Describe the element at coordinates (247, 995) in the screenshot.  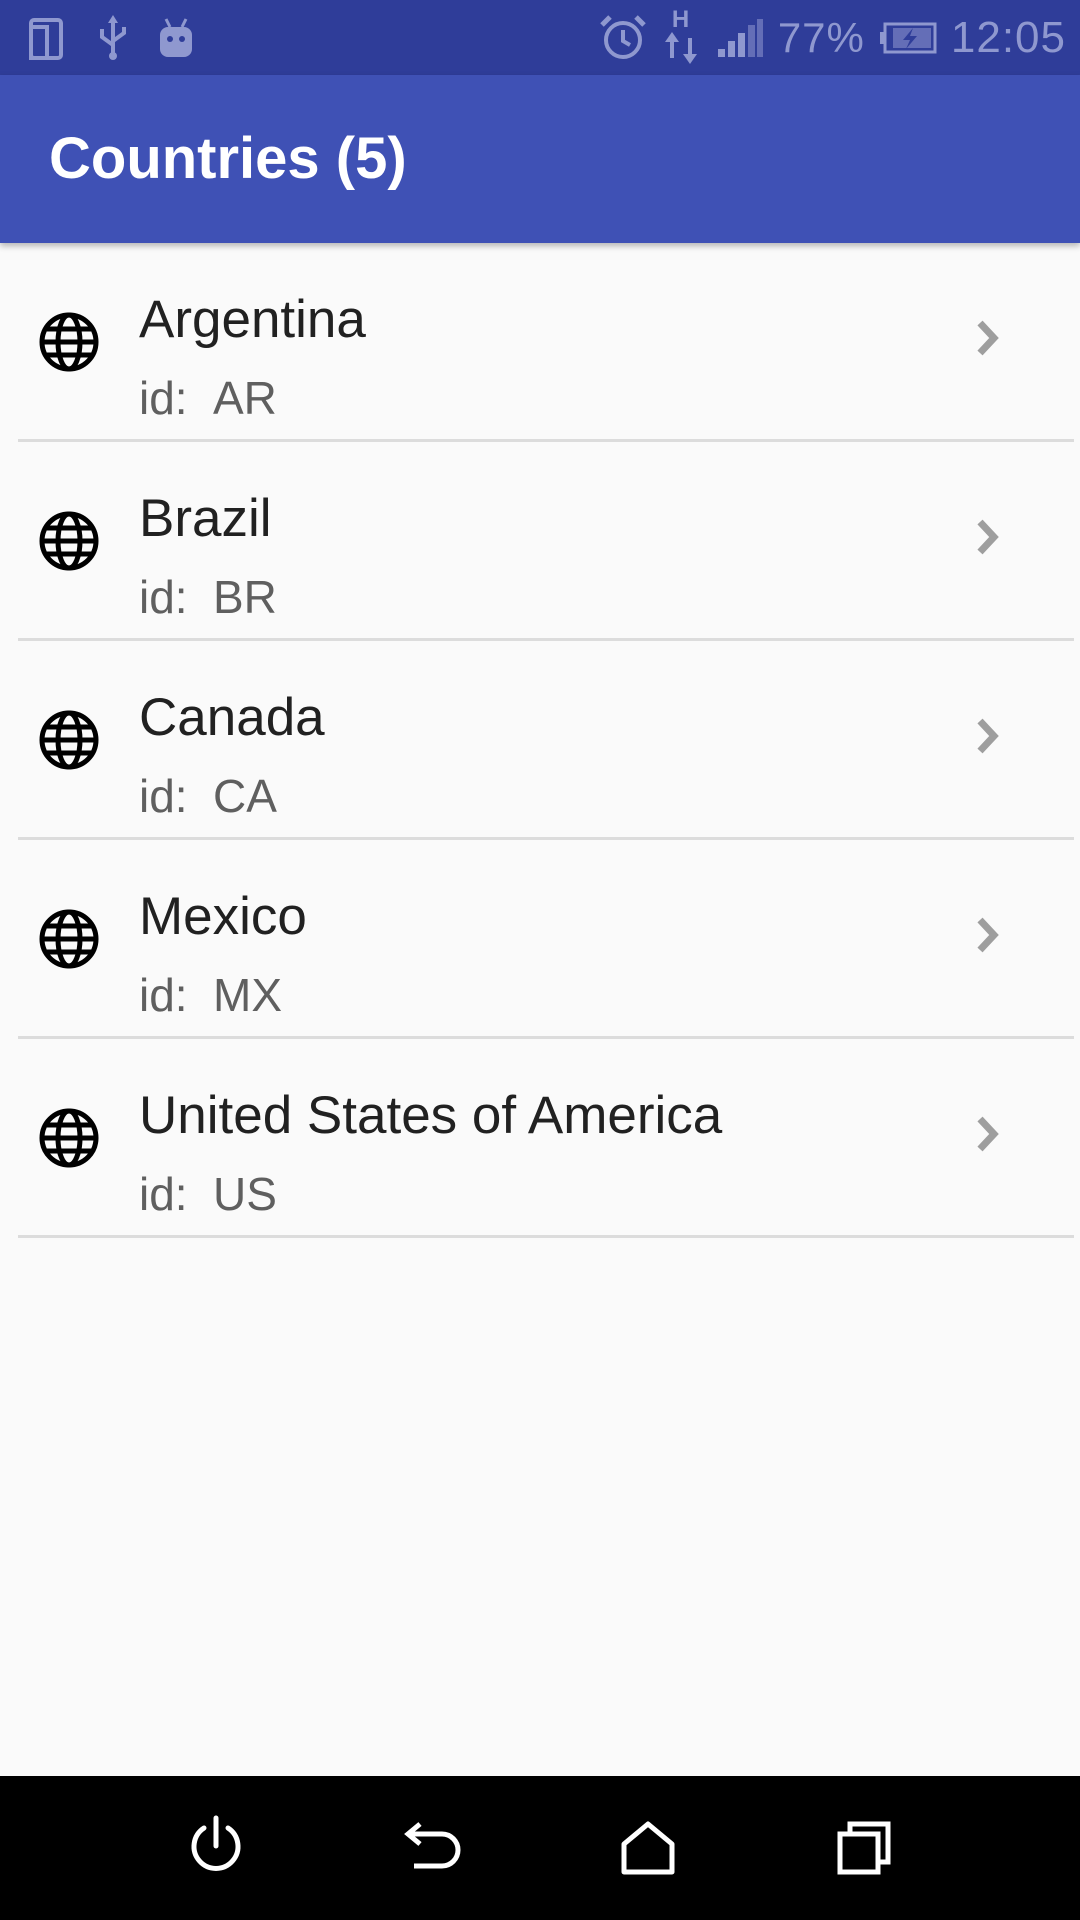
I see `country-id: MX` at that location.